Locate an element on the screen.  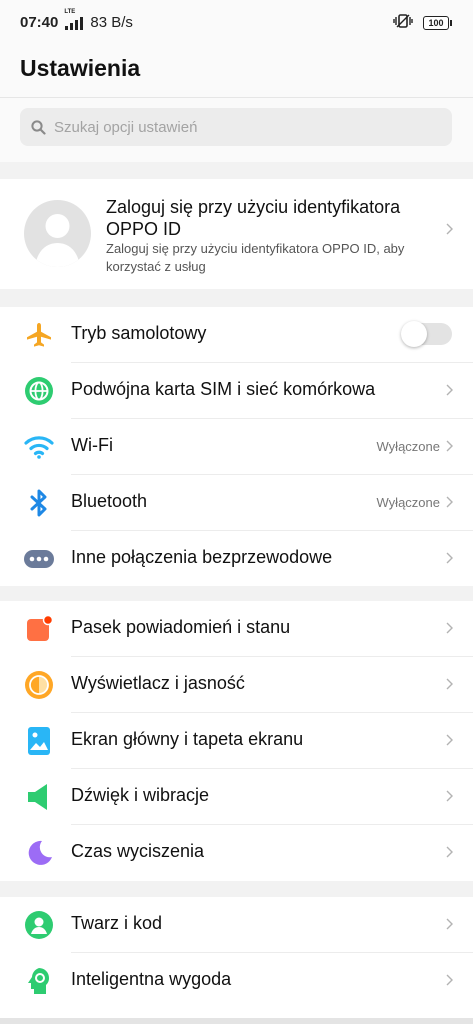
settings-item-notification-bar: Pasek powiadomień i stanu is located at coordinates (236, 629).